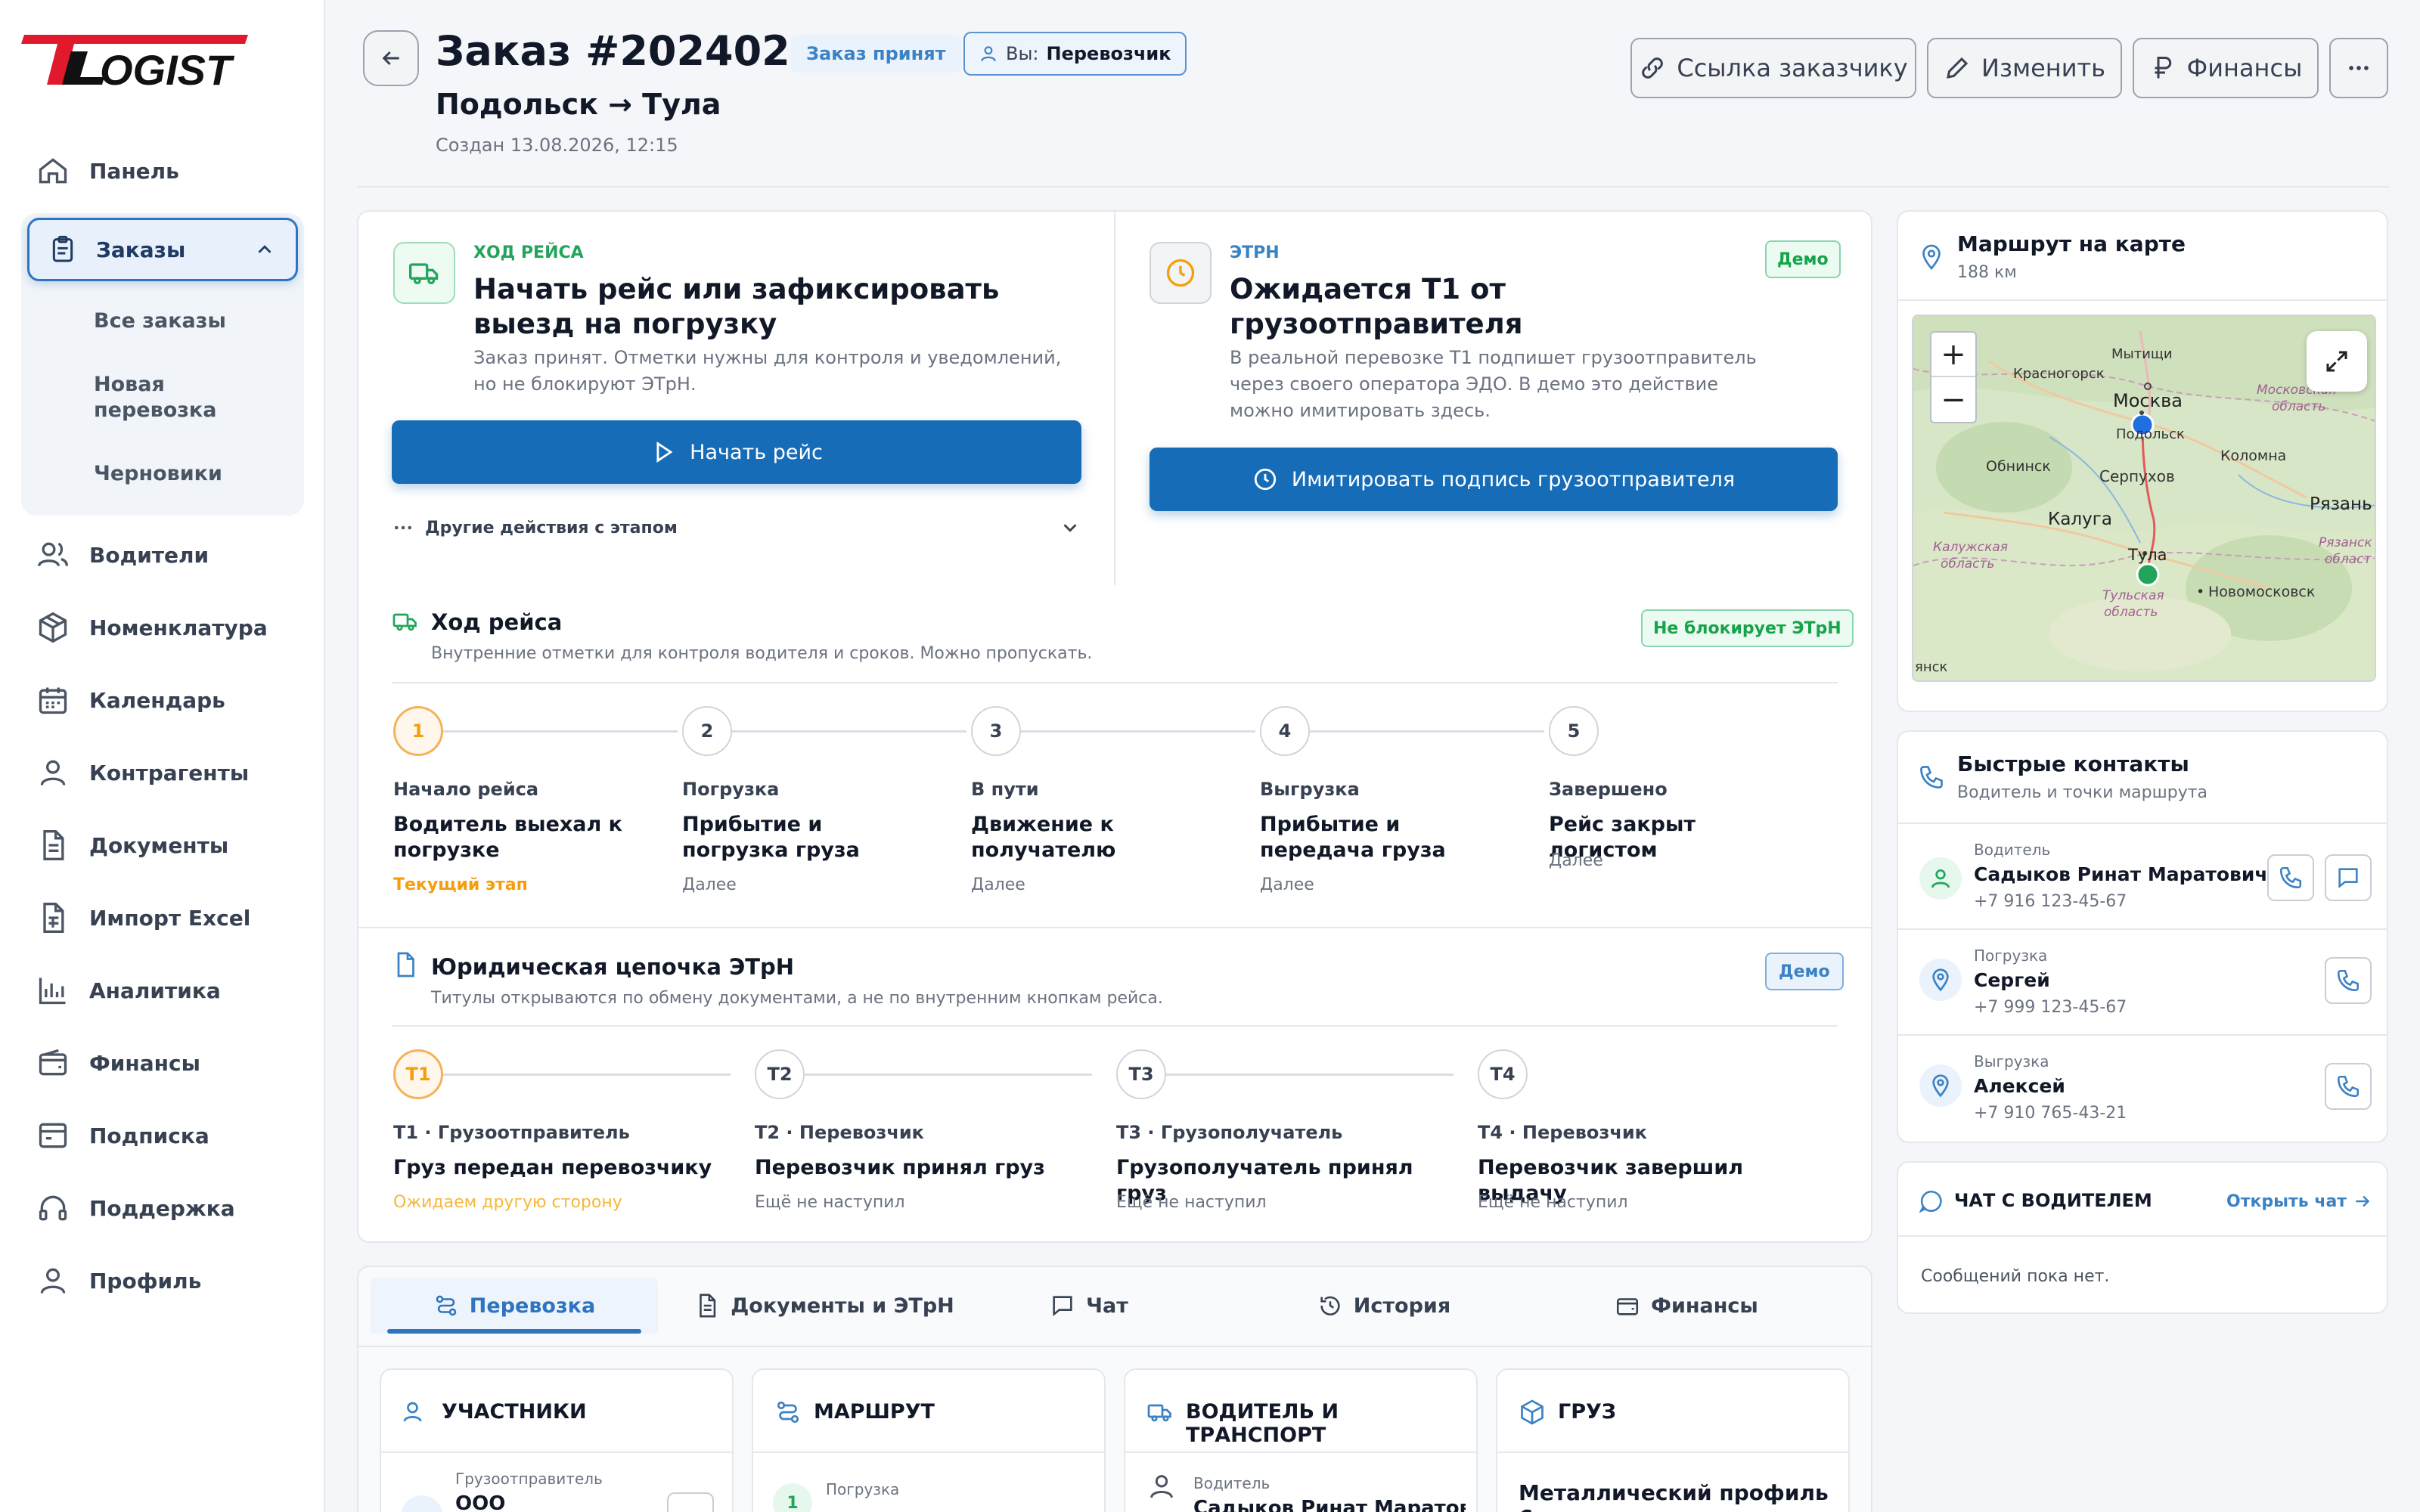  Describe the element at coordinates (1953, 355) in the screenshot. I see `zoom-in-button: +` at that location.